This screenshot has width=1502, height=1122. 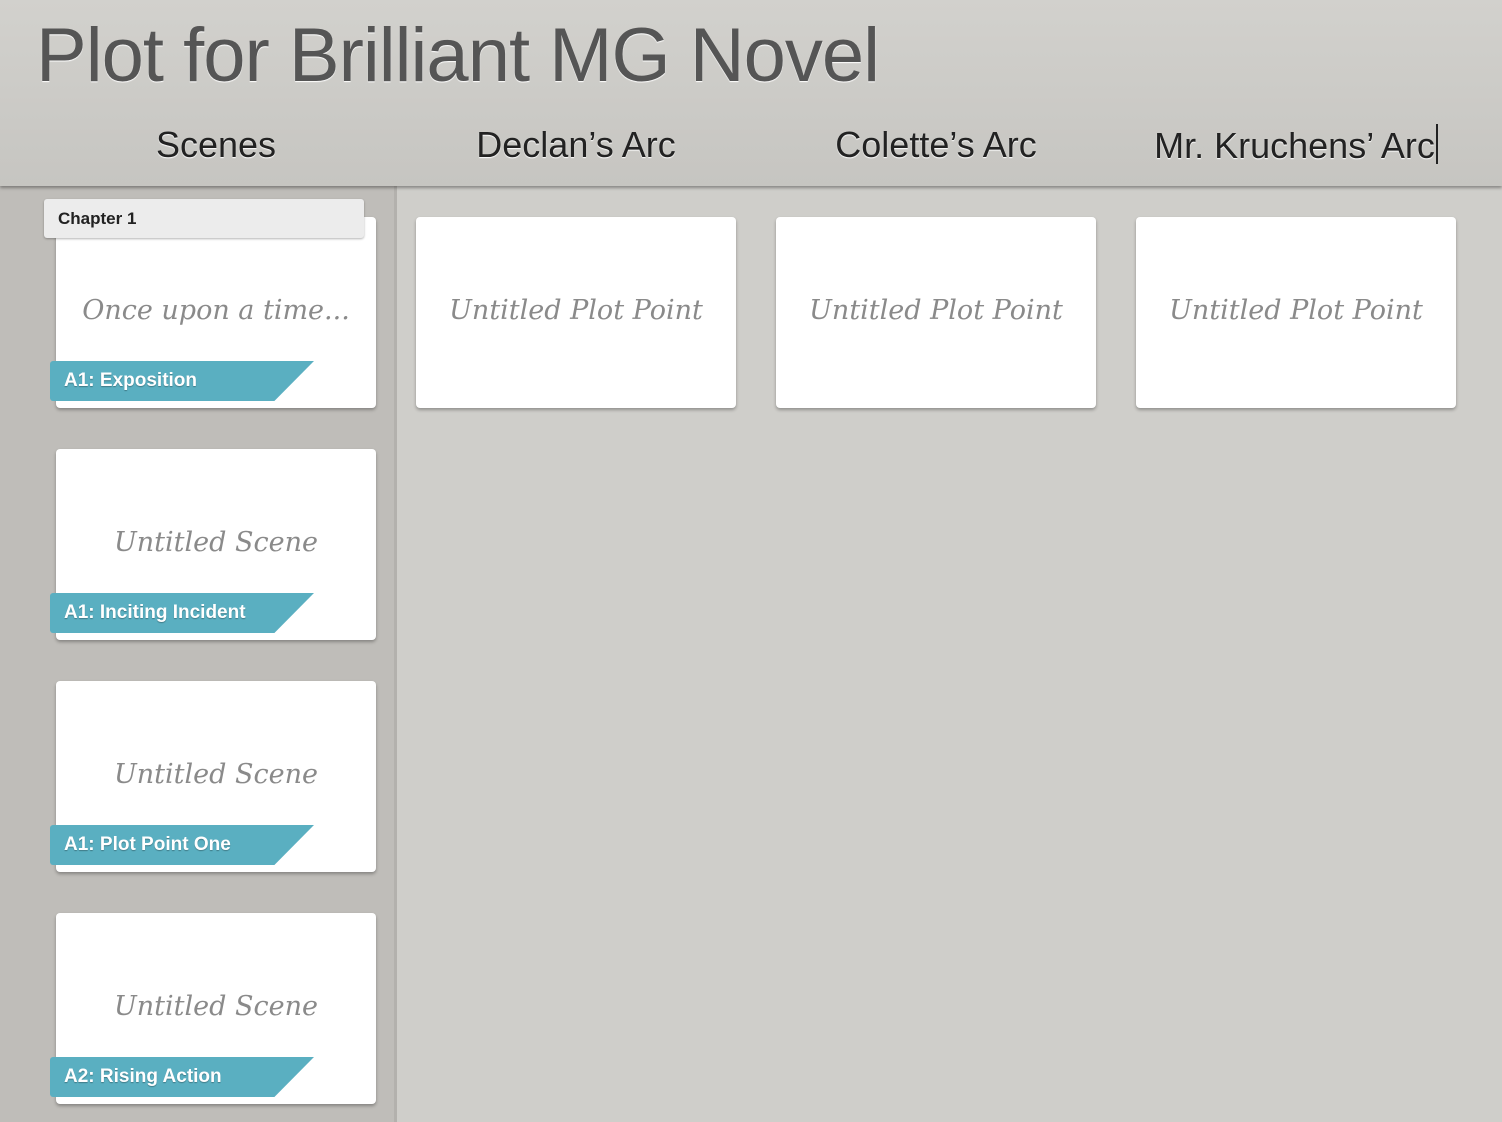 I want to click on plot-point-card-colette: Untitled Plot Point, so click(x=936, y=312).